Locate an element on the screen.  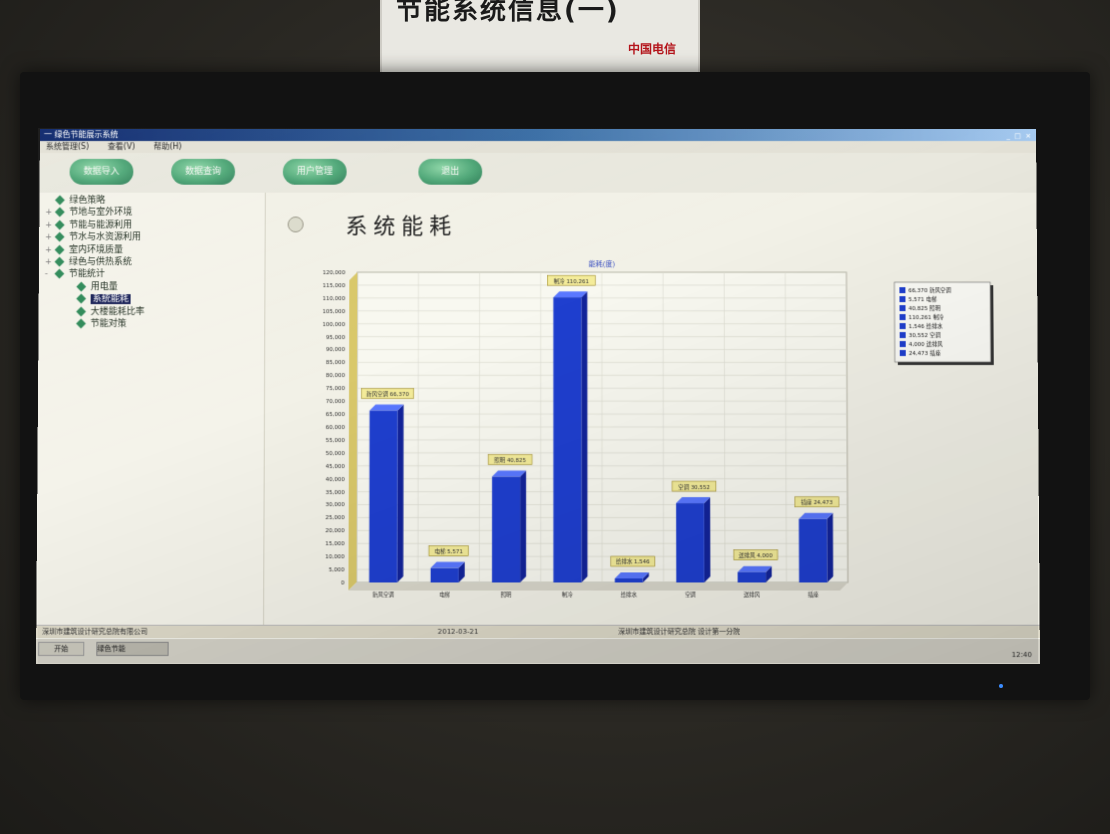
tray-clock: 12:40 is located at coordinates (1021, 654).